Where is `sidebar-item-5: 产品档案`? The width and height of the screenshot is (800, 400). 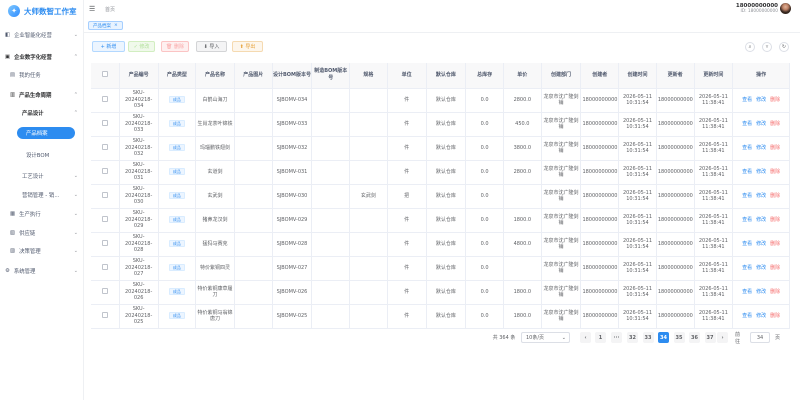
sidebar-item-5: 产品档案 is located at coordinates (46, 133).